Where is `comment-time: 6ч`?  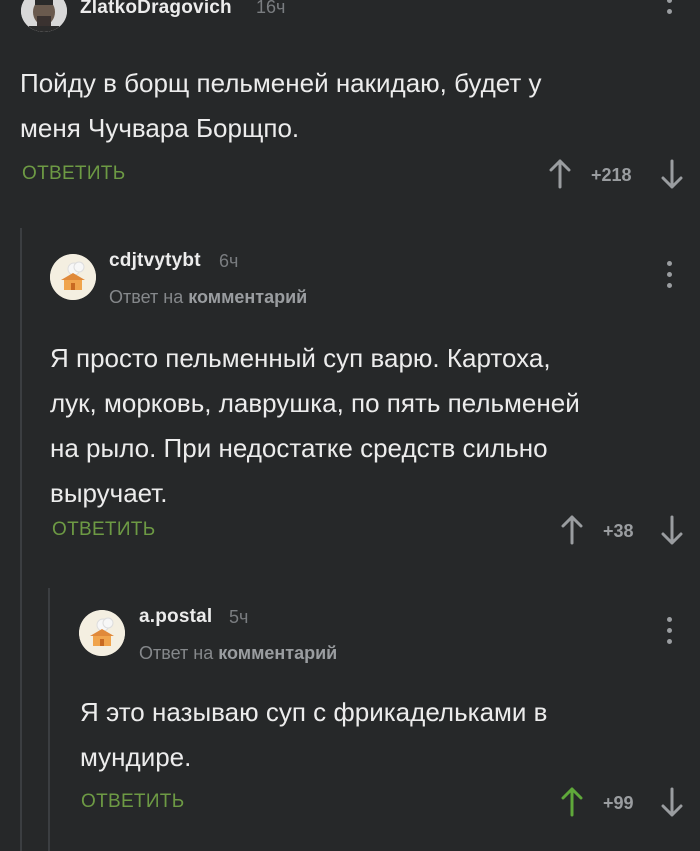 comment-time: 6ч is located at coordinates (229, 261).